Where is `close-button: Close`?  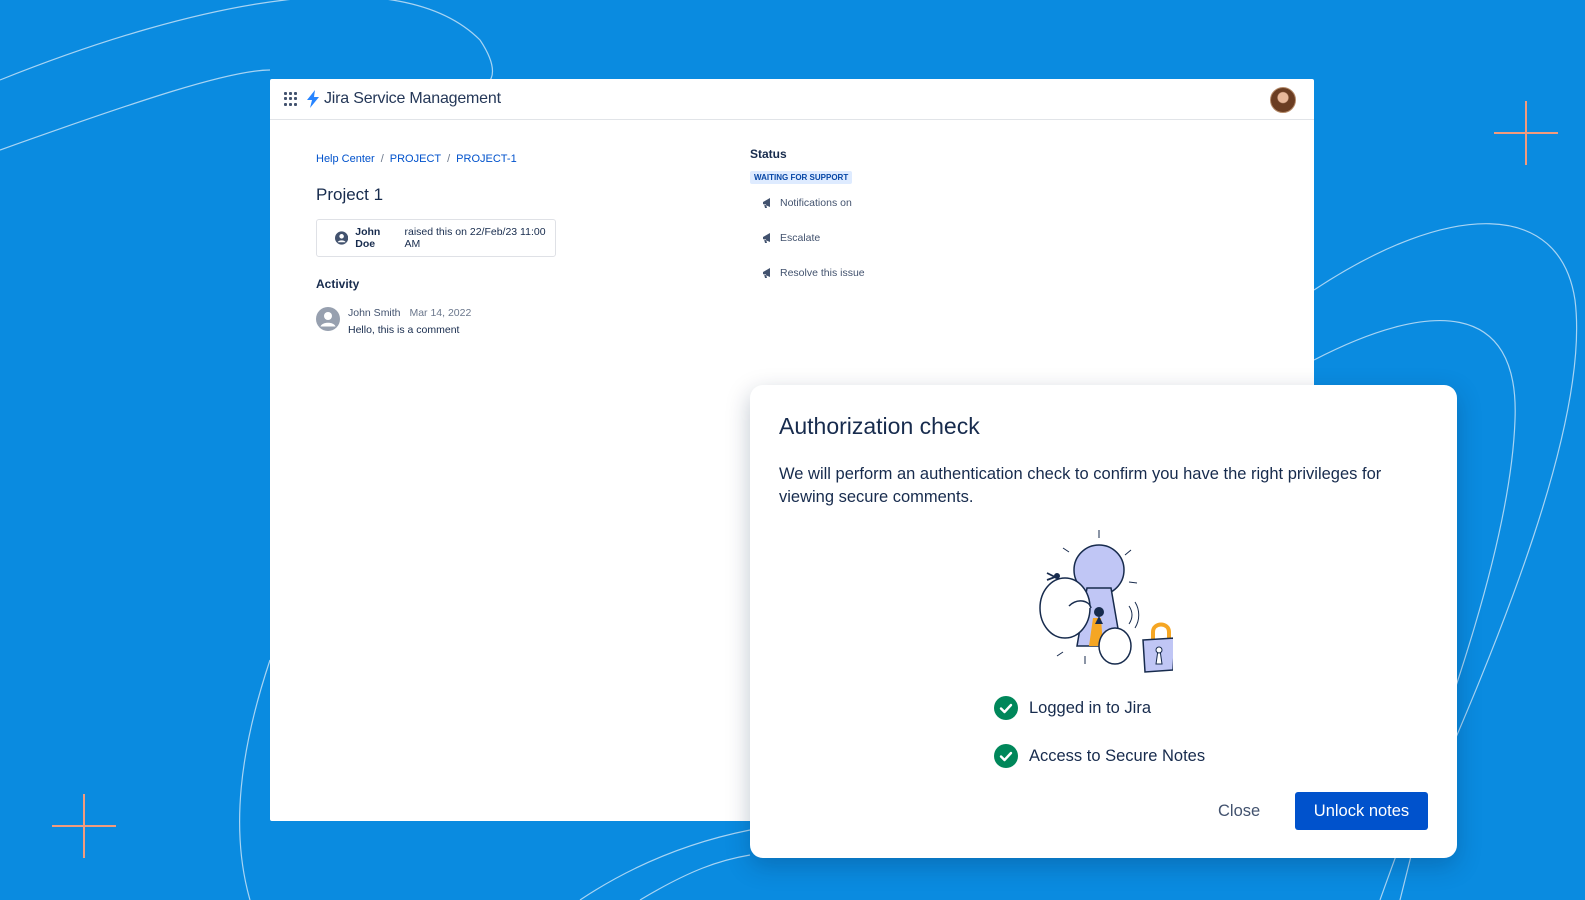
close-button: Close is located at coordinates (1239, 811).